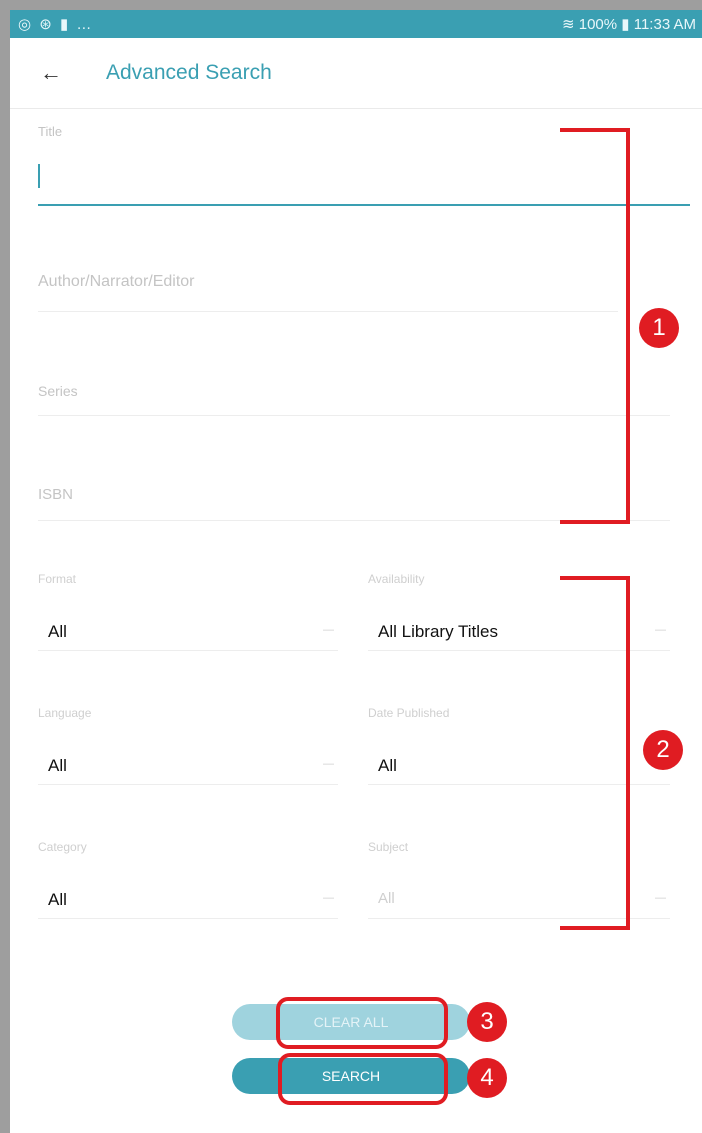  I want to click on status-right: ≋ 100% ▮ 11:33 AM, so click(629, 24).